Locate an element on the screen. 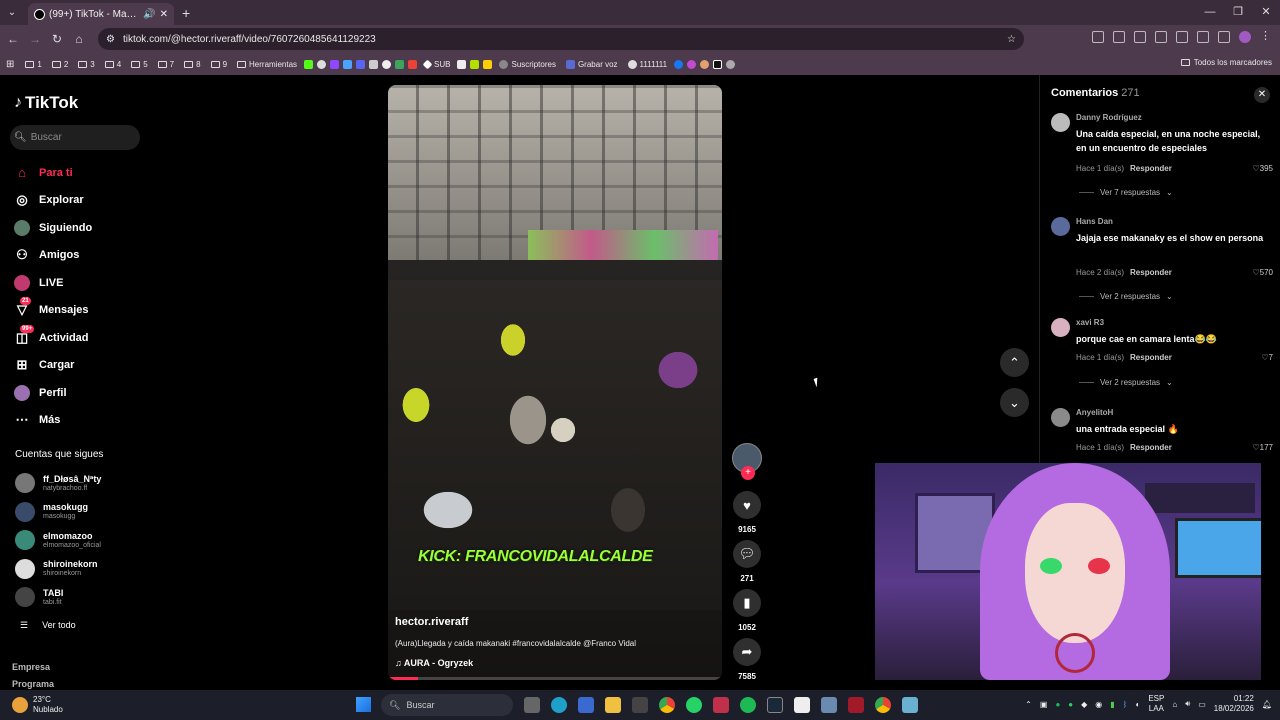 The image size is (1280, 720). like-button: ♥ 9165 is located at coordinates (747, 512).